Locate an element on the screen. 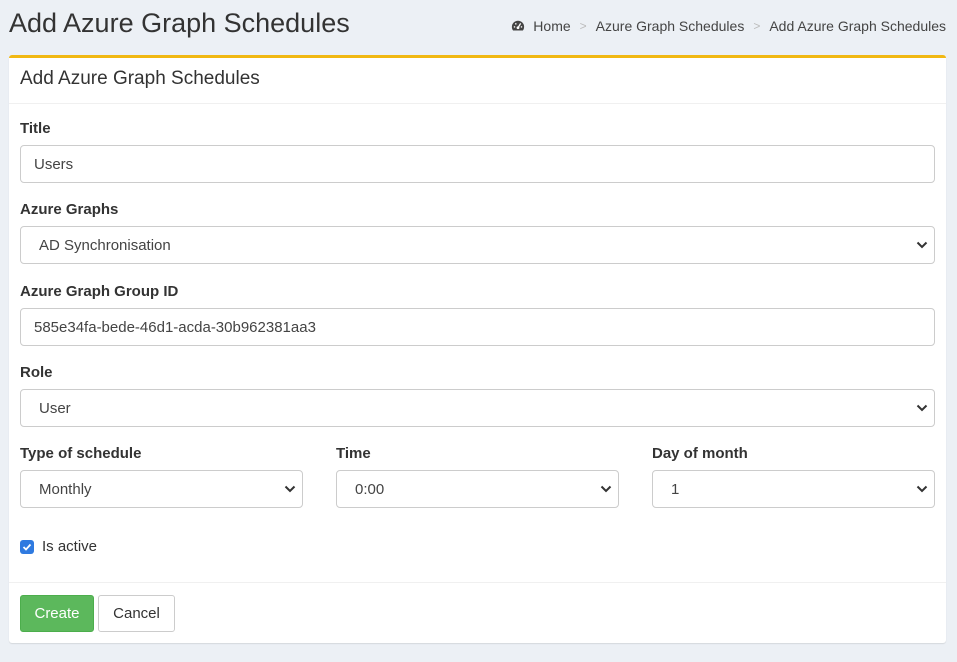 This screenshot has width=957, height=662. time-group: Time 0:00 is located at coordinates (477, 476).